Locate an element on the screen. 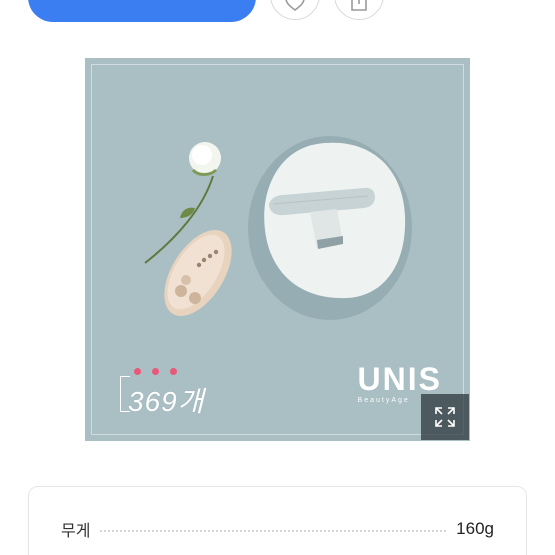 This screenshot has width=555, height=555. like-button is located at coordinates (295, 10).